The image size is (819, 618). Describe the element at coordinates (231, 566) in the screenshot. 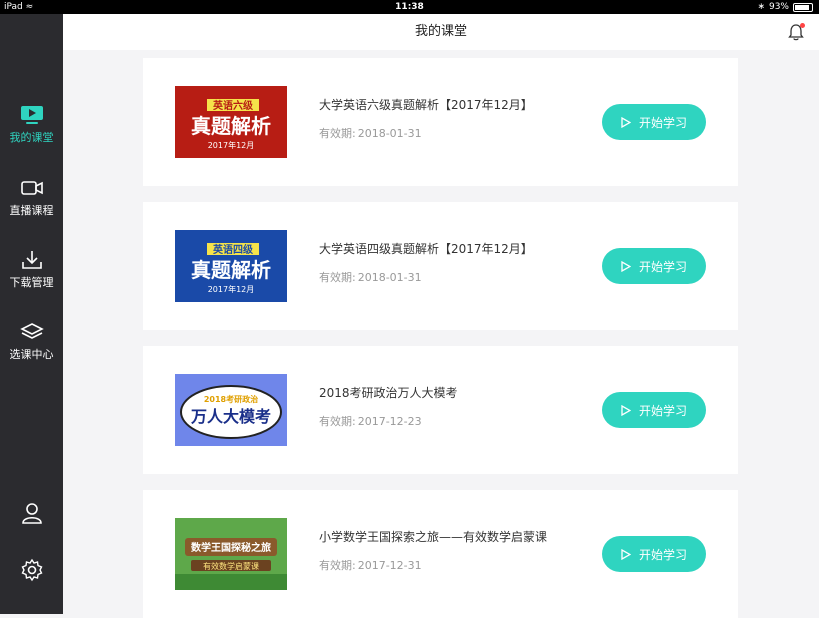

I see `thumb-sub: 有效数学启蒙课` at that location.